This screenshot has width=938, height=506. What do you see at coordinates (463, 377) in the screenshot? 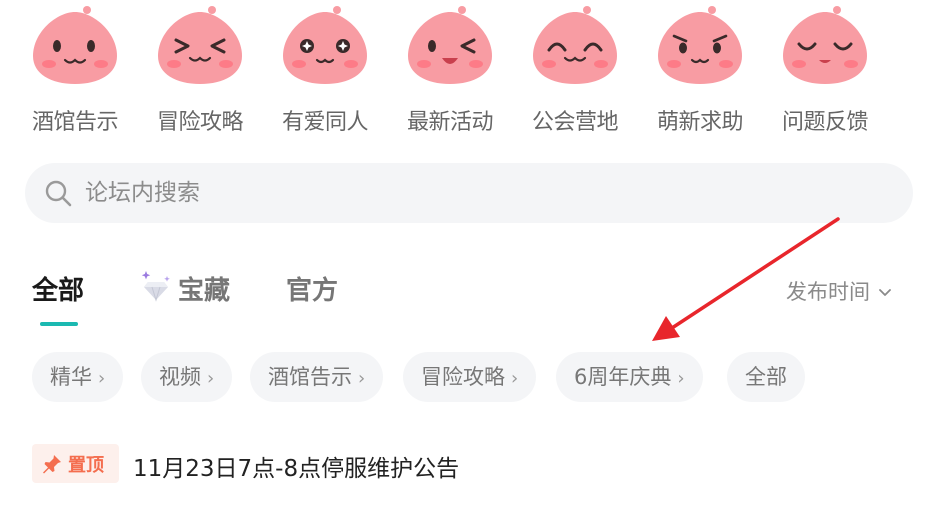
I see `chip-label: 冒险攻略` at bounding box center [463, 377].